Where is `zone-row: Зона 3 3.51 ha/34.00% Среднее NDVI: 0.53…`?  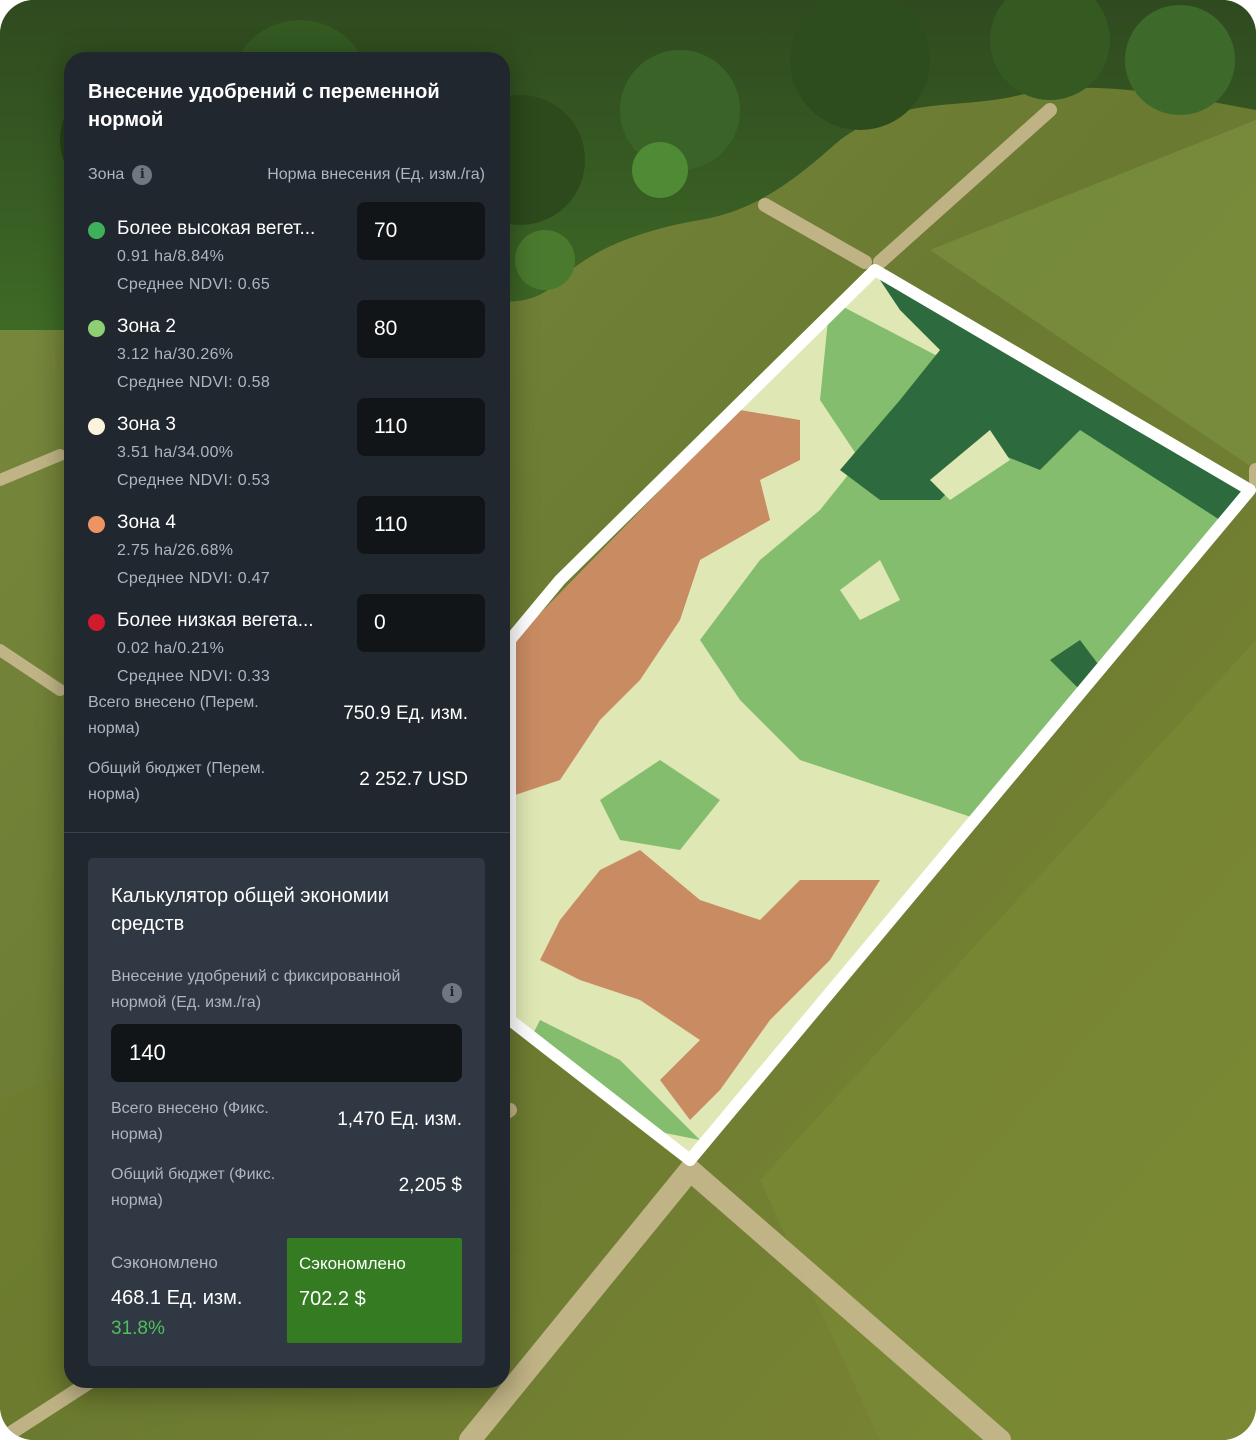 zone-row: Зона 3 3.51 ha/34.00% Среднее NDVI: 0.53… is located at coordinates (288, 451).